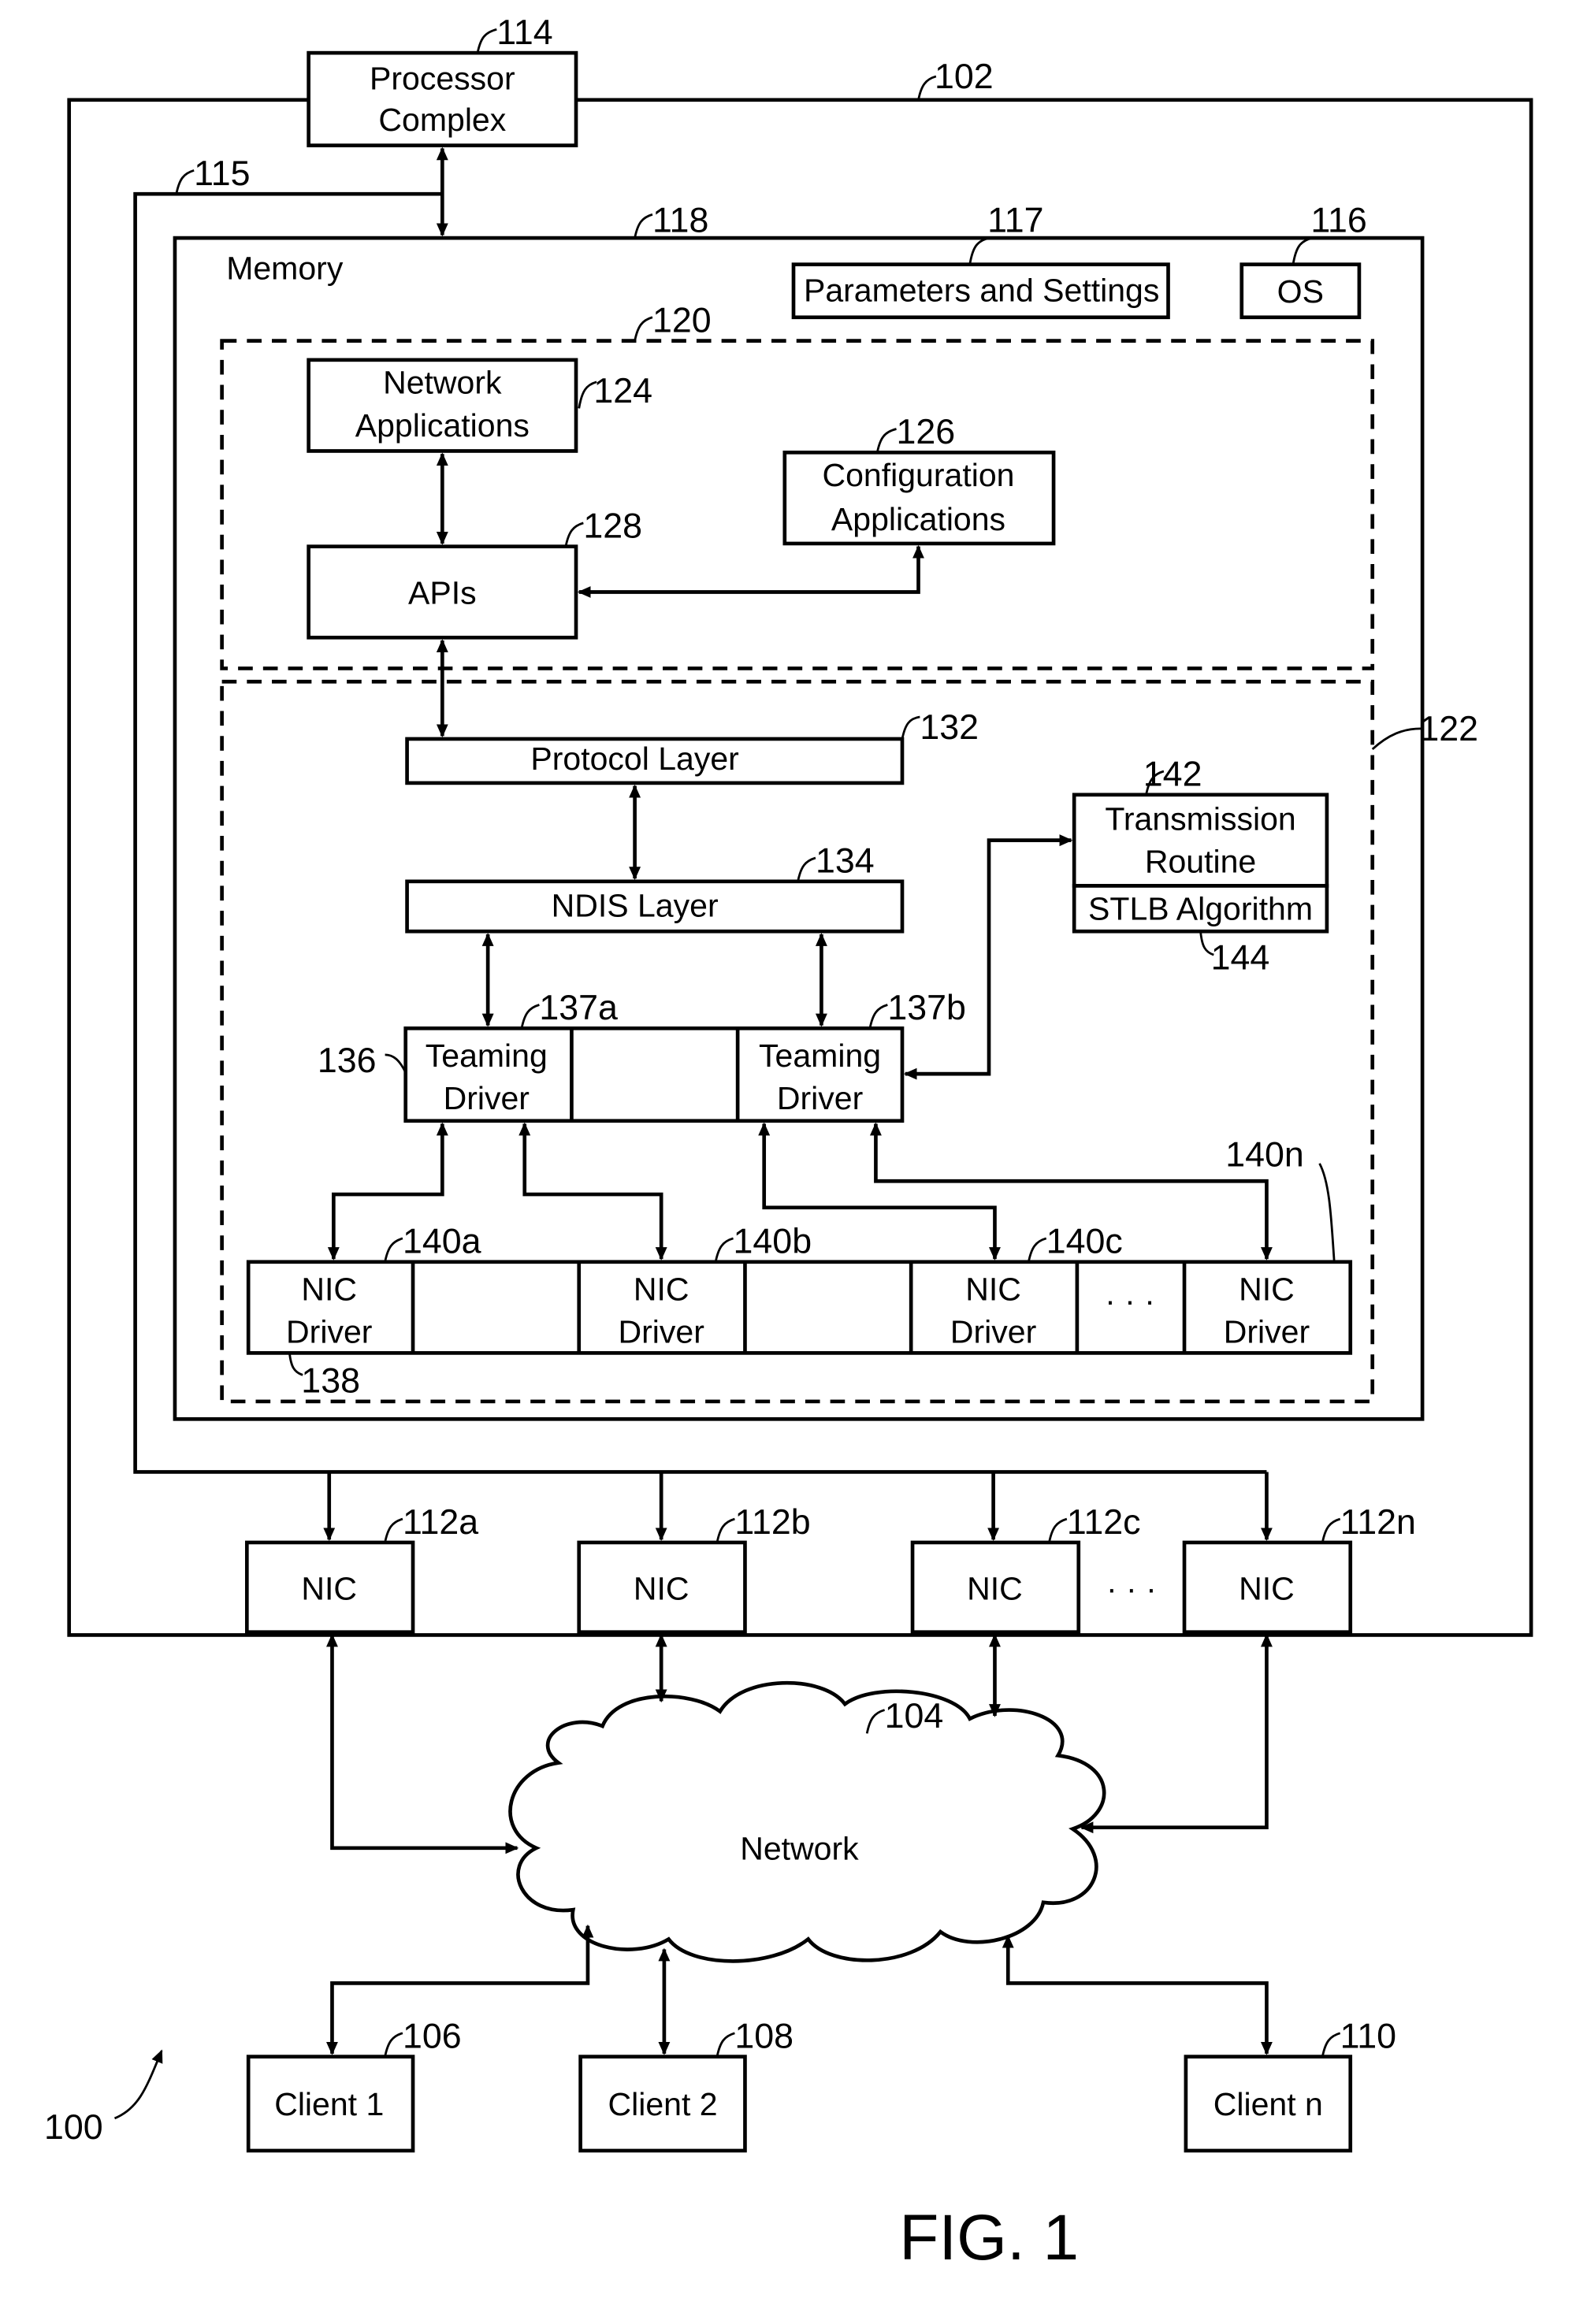 The image size is (1587, 2324). What do you see at coordinates (1268, 2104) in the screenshot?
I see `clientn-label: Client n` at bounding box center [1268, 2104].